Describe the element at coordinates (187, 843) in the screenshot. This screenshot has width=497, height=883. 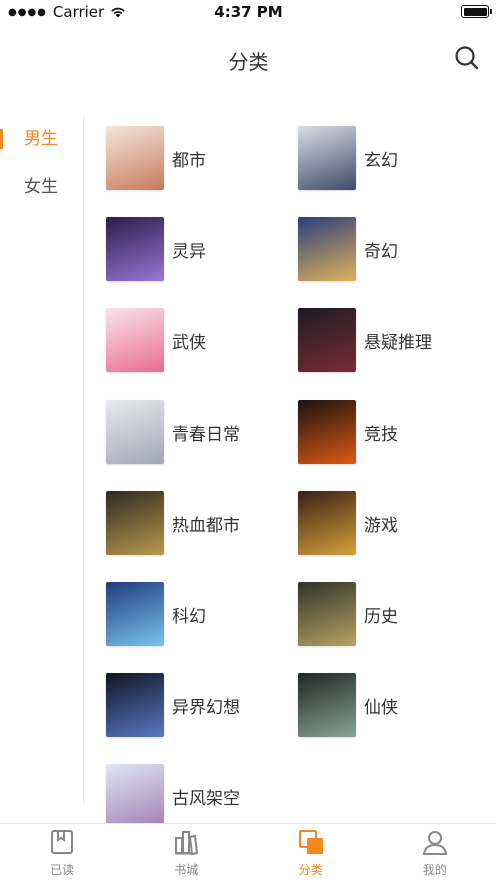
I see `bookshelf-icon` at that location.